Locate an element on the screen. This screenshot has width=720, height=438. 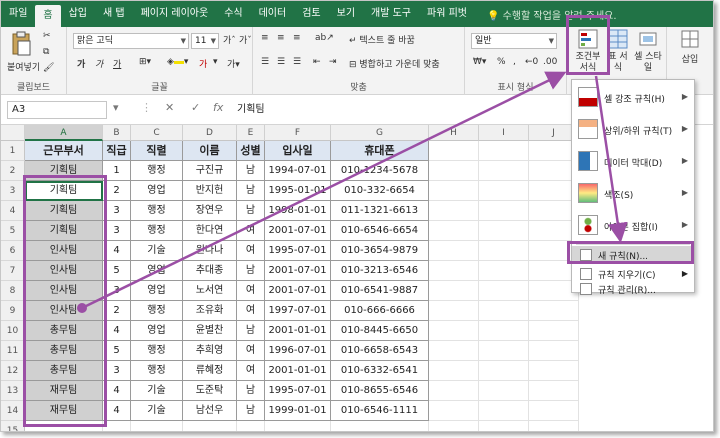
table-cell: 010-6658-6543 is located at coordinates (380, 351).